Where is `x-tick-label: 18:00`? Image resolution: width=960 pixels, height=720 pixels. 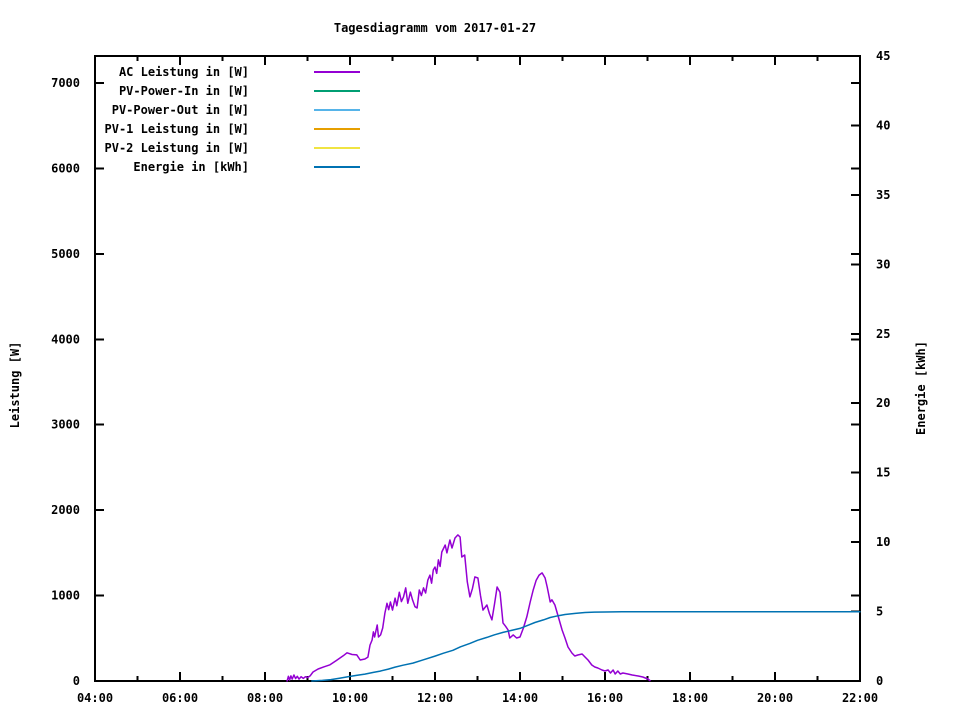 x-tick-label: 18:00 is located at coordinates (690, 698).